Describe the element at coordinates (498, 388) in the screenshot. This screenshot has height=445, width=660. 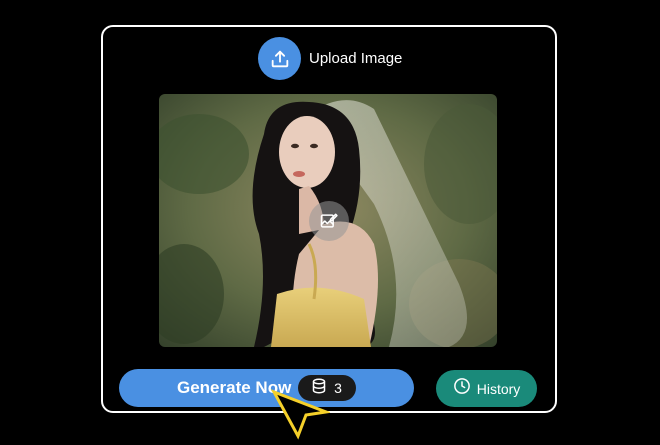
I see `history-label: History` at that location.